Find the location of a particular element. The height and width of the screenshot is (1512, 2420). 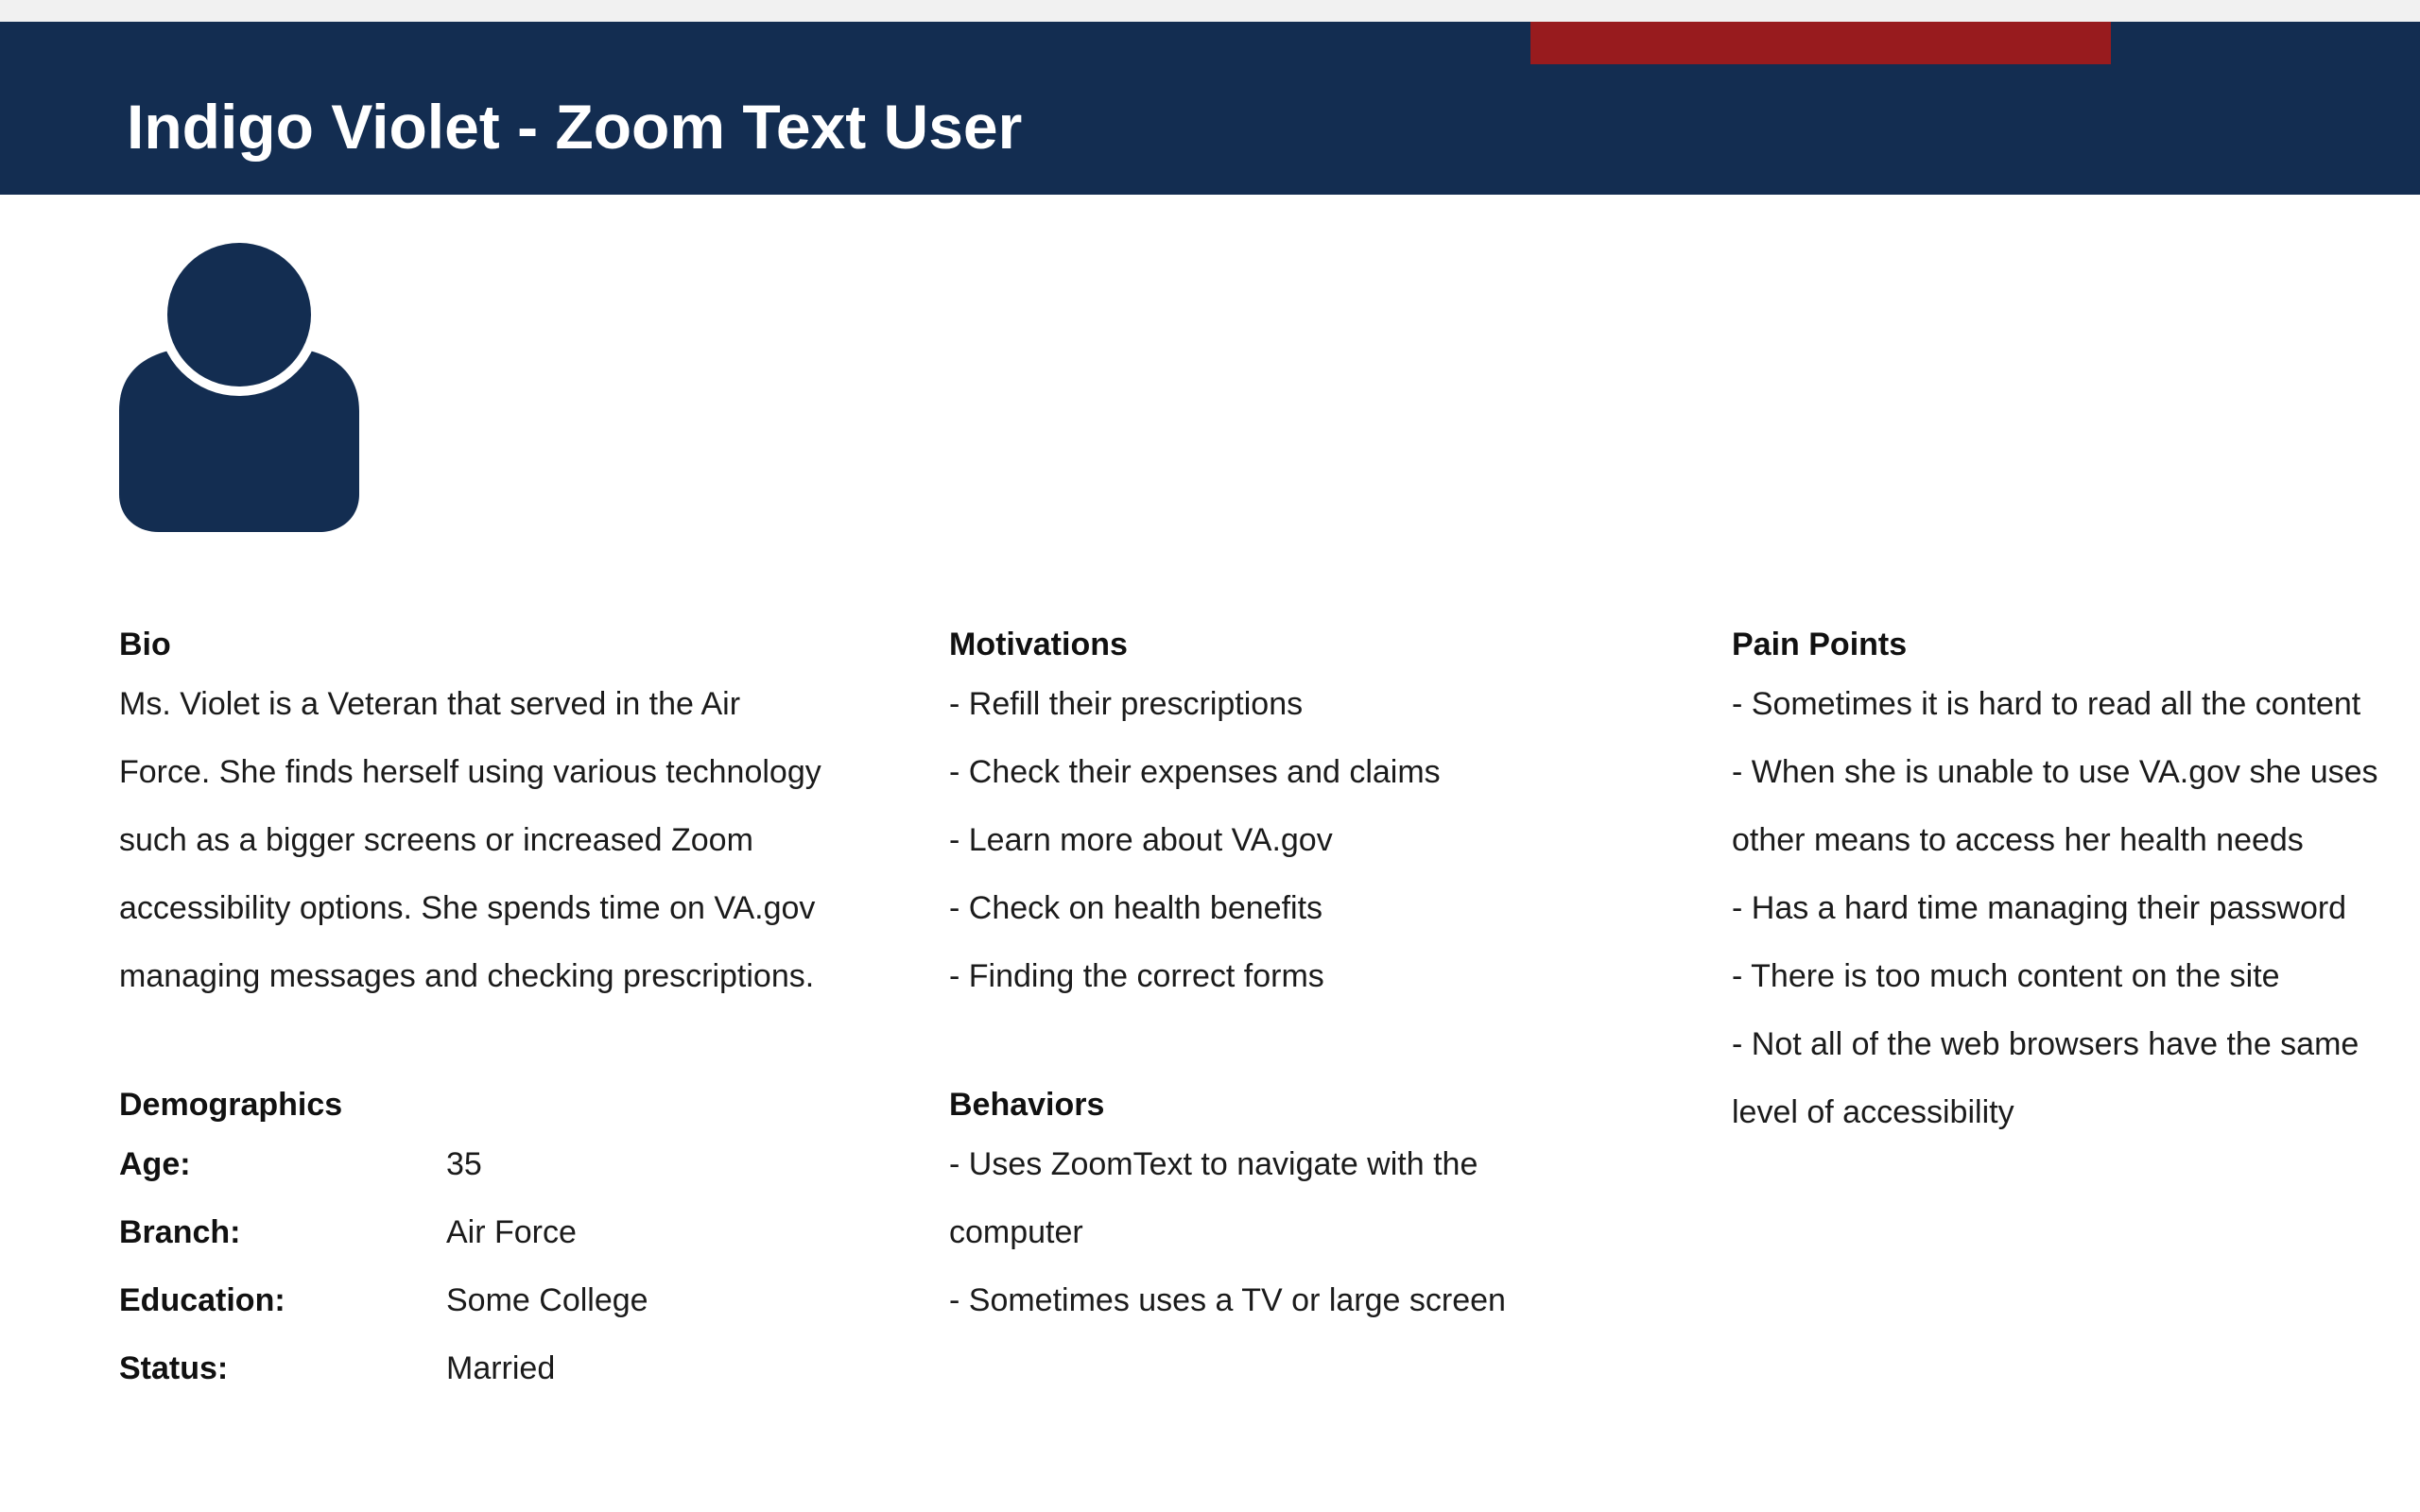

list-item: - Check their expenses and claims is located at coordinates (1195, 772).